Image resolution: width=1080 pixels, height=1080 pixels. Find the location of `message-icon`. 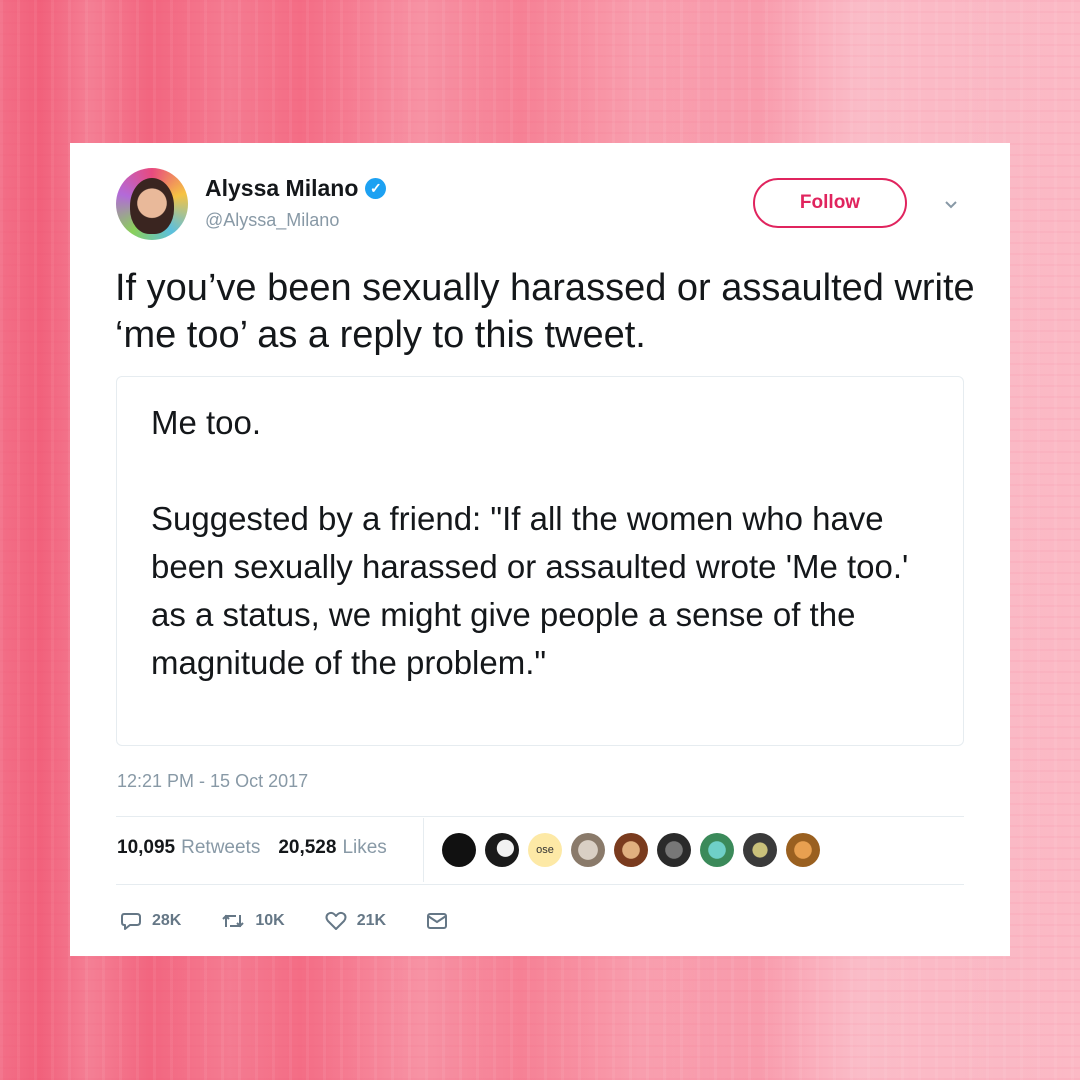

message-icon is located at coordinates (437, 921).